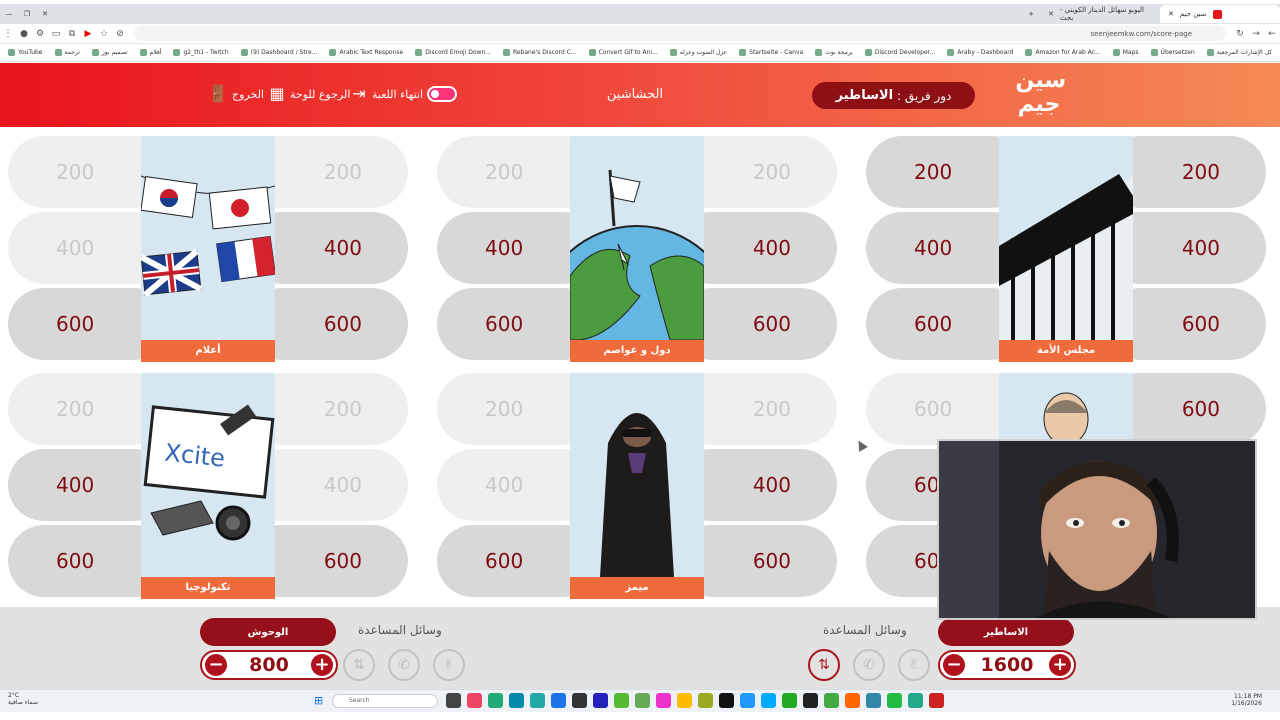 This screenshot has height=720, width=1280. Describe the element at coordinates (980, 52) in the screenshot. I see `bookmark-item: Araby - Dashboard` at that location.